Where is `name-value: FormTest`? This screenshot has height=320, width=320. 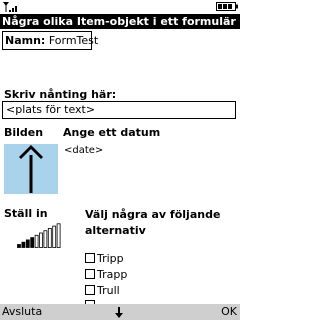
name-value: FormTest is located at coordinates (73, 40).